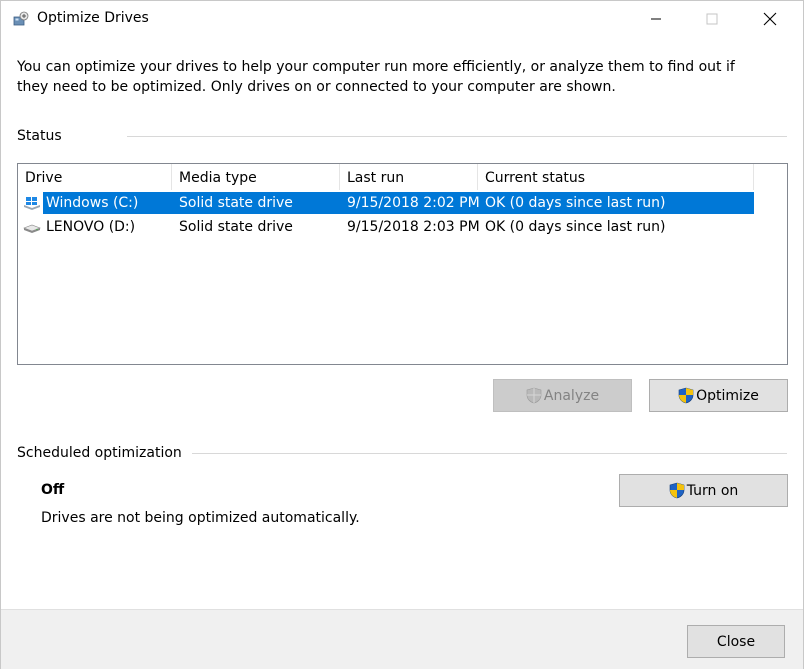 This screenshot has height=669, width=804. Describe the element at coordinates (256, 177) in the screenshot. I see `column-header-media-type: Media type` at that location.